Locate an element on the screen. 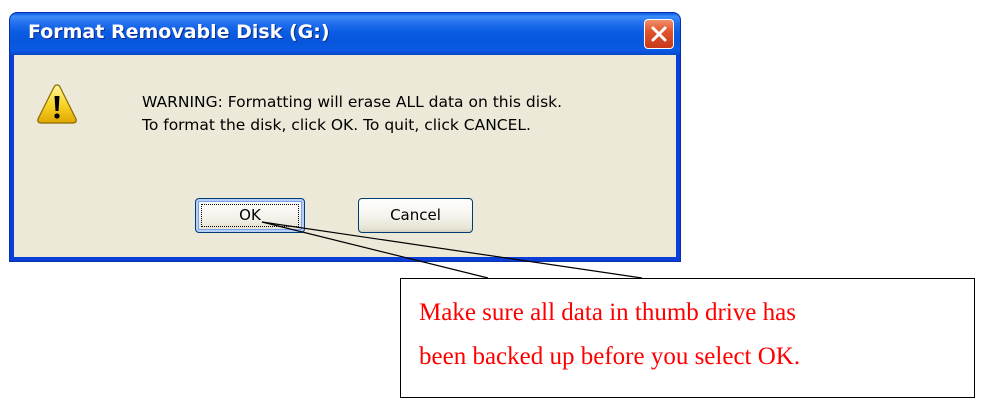 The width and height of the screenshot is (981, 405). close-button is located at coordinates (659, 34).